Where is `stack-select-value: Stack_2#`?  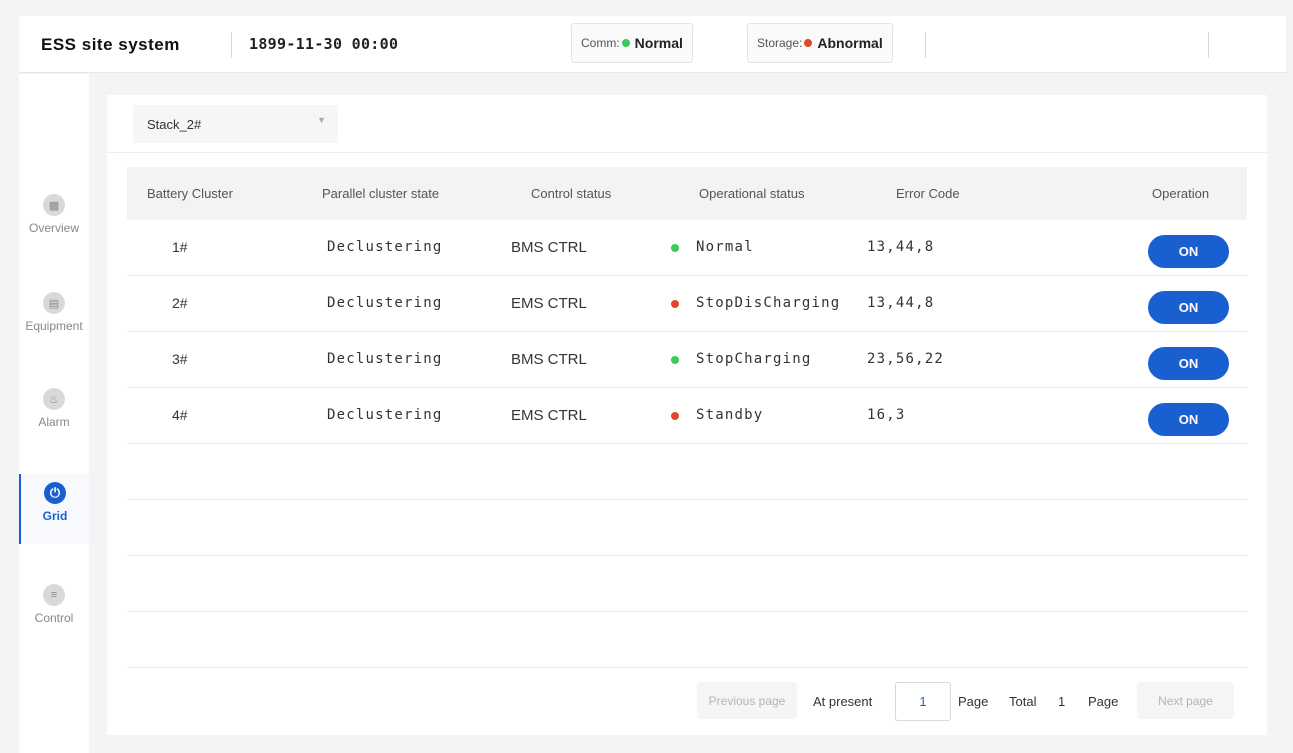 stack-select-value: Stack_2# is located at coordinates (174, 124).